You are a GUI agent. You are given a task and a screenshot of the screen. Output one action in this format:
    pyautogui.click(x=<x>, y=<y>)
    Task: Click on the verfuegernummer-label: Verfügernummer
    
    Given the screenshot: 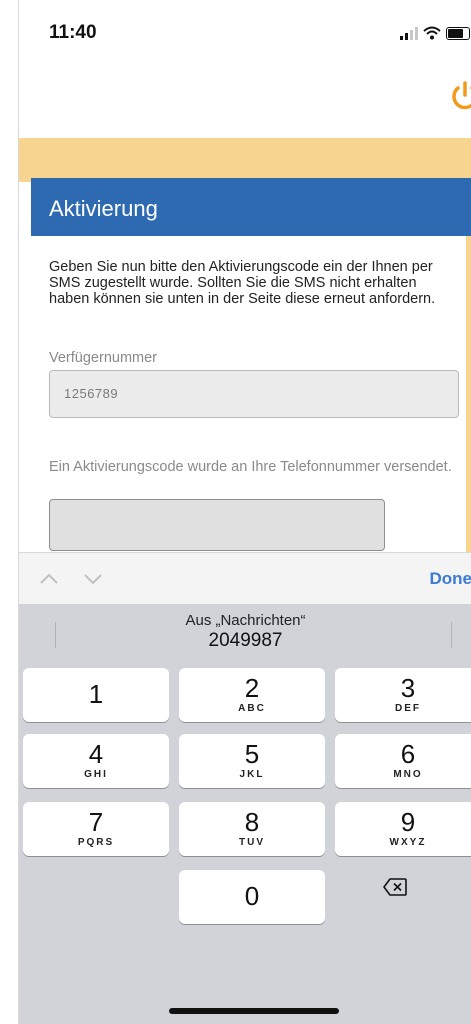 What is the action you would take?
    pyautogui.click(x=103, y=358)
    